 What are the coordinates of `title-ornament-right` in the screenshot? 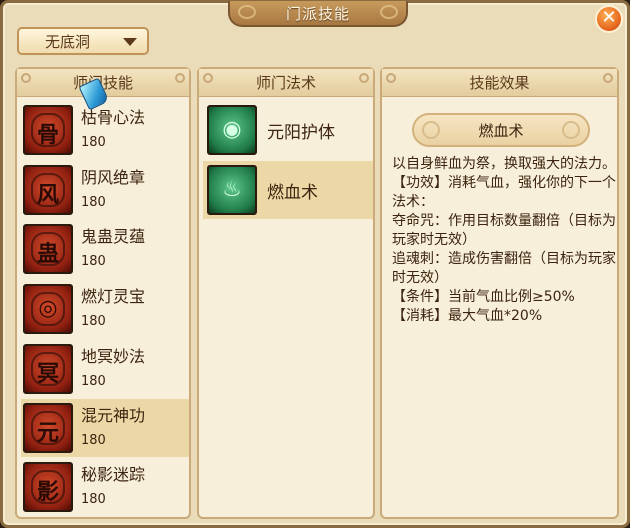 It's located at (389, 12).